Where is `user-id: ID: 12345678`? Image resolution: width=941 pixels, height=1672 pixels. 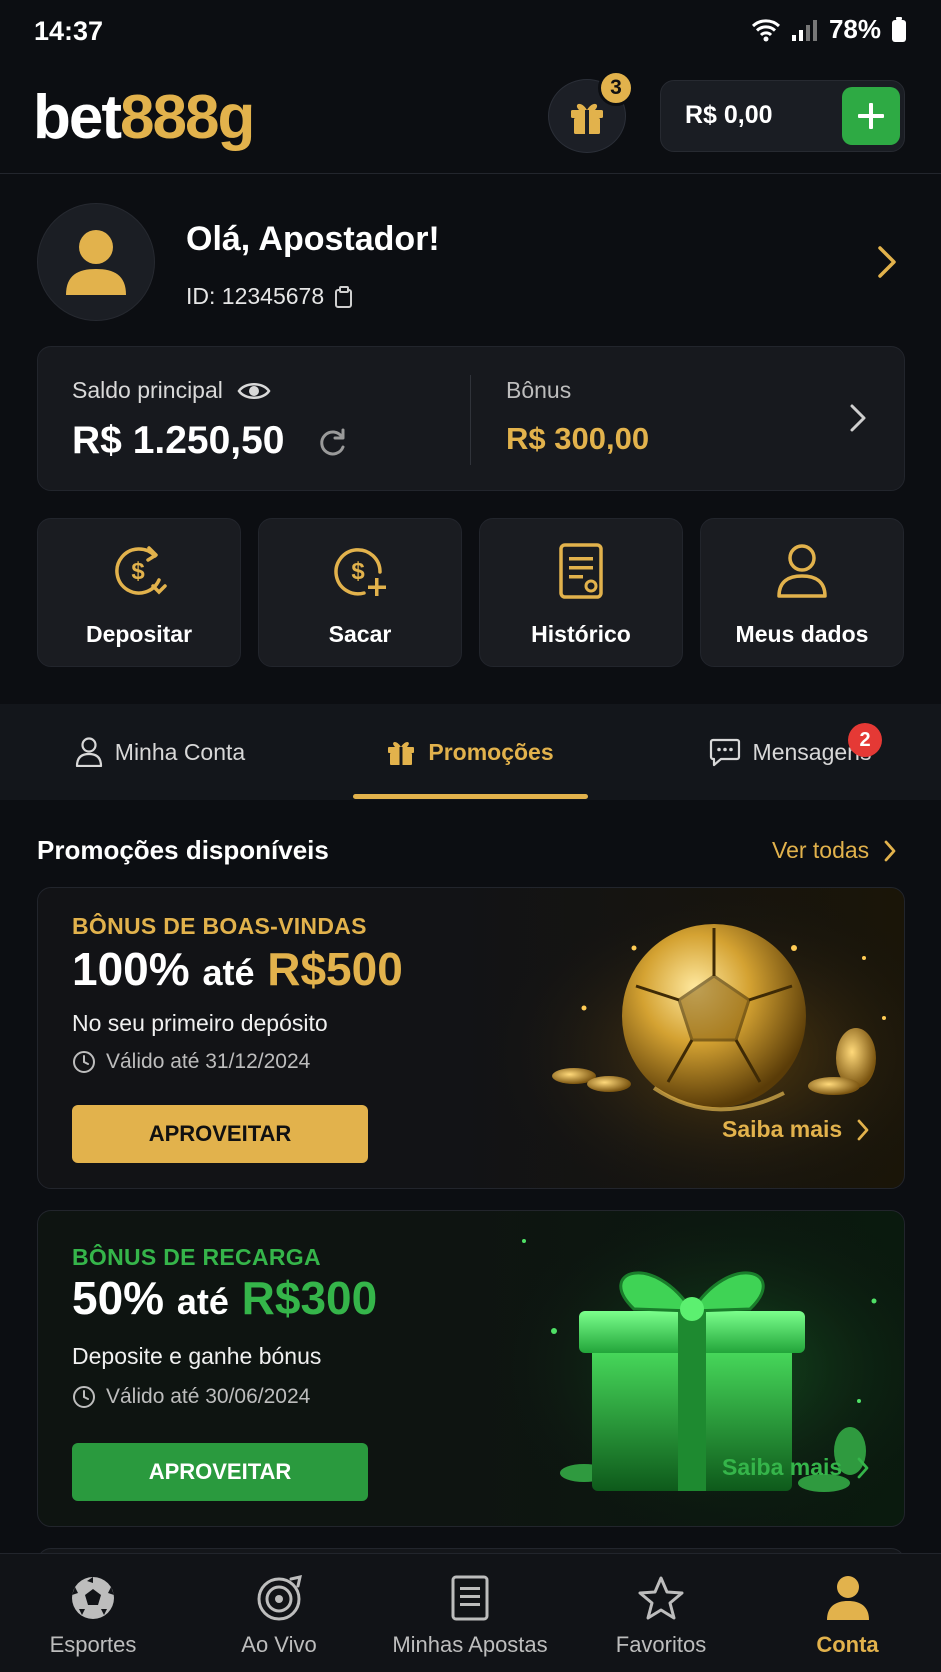 user-id: ID: 12345678 is located at coordinates (255, 296).